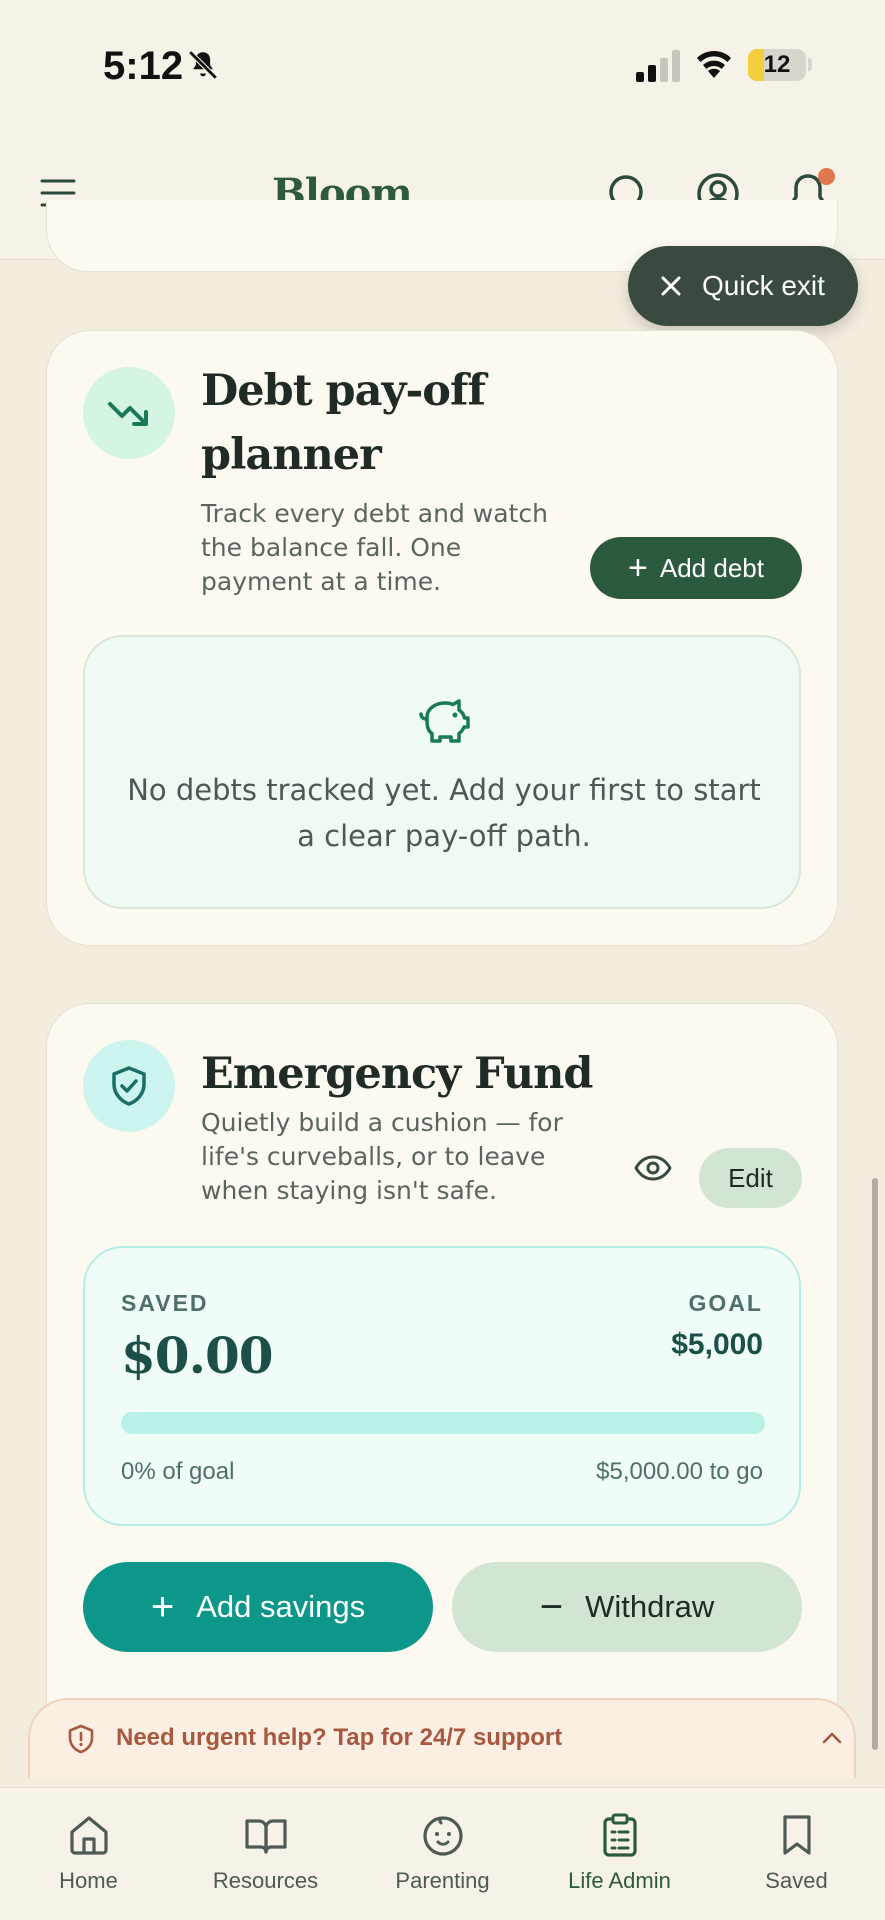 This screenshot has height=1920, width=885. What do you see at coordinates (178, 1471) in the screenshot?
I see `percent-of-goal: 0% of goal` at bounding box center [178, 1471].